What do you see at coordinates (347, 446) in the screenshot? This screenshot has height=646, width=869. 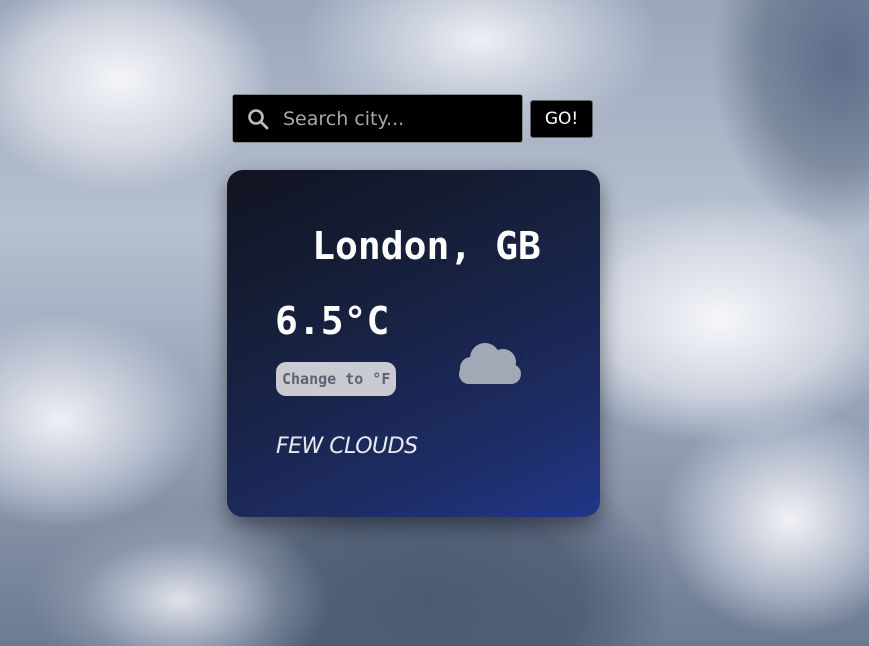 I see `weather-description: FEW CLOUDS` at bounding box center [347, 446].